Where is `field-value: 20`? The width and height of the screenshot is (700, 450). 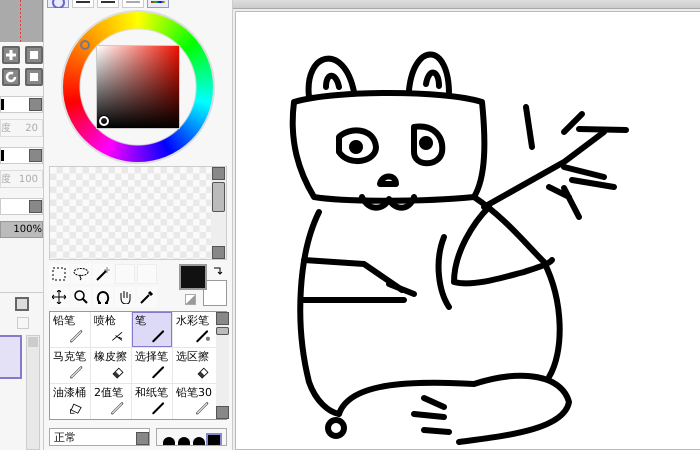 field-value: 20 is located at coordinates (31, 128).